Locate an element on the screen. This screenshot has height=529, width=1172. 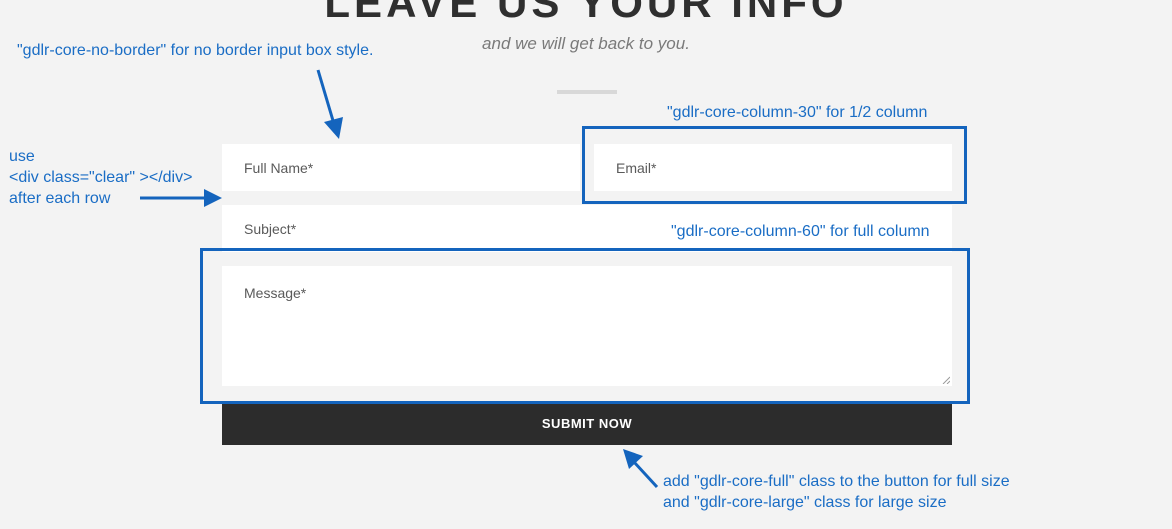
email-column-highlight is located at coordinates (774, 165).